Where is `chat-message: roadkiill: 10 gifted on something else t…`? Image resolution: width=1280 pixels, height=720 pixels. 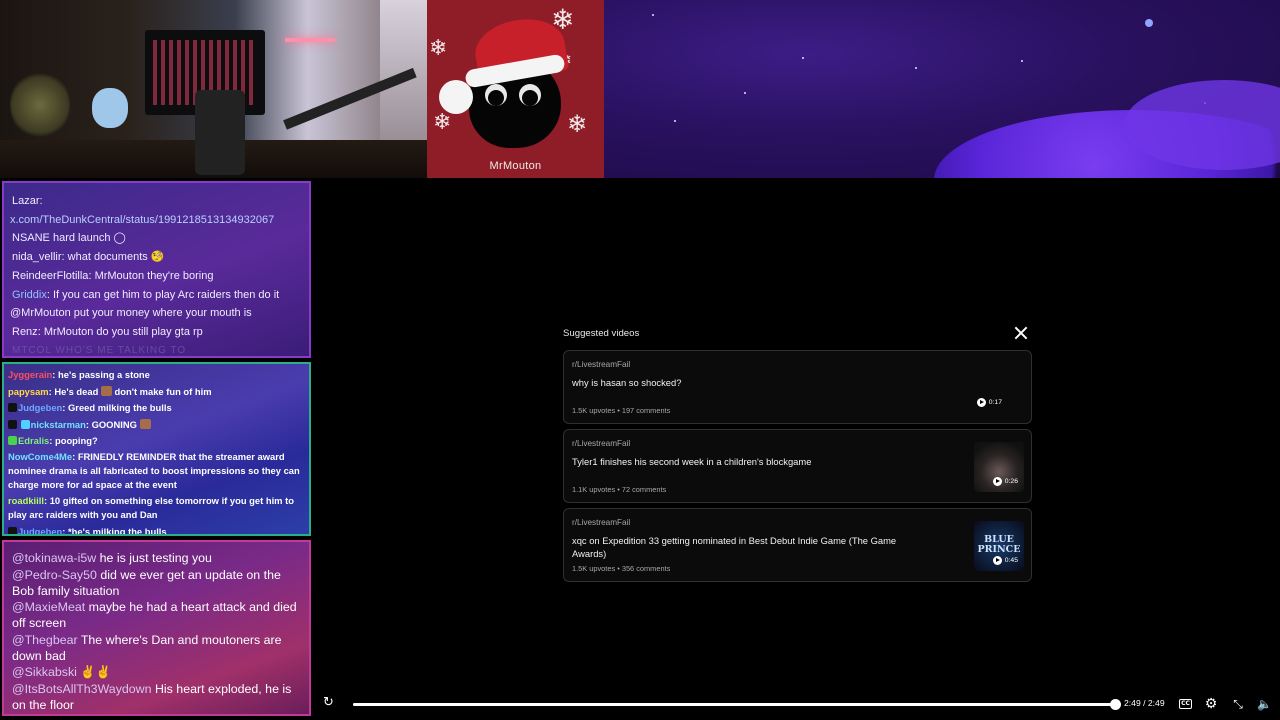 chat-message: roadkiill: 10 gifted on something else t… is located at coordinates (151, 507).